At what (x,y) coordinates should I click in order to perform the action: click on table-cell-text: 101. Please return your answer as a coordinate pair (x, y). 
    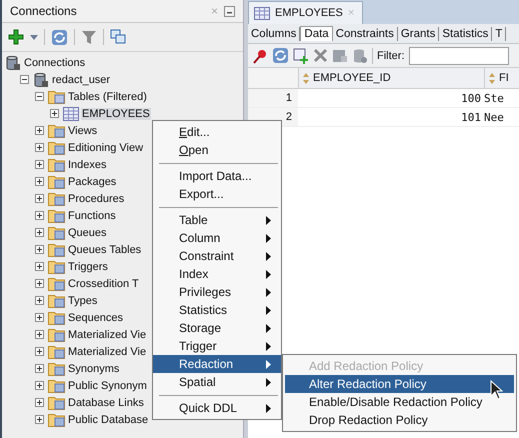
    Looking at the image, I should click on (471, 117).